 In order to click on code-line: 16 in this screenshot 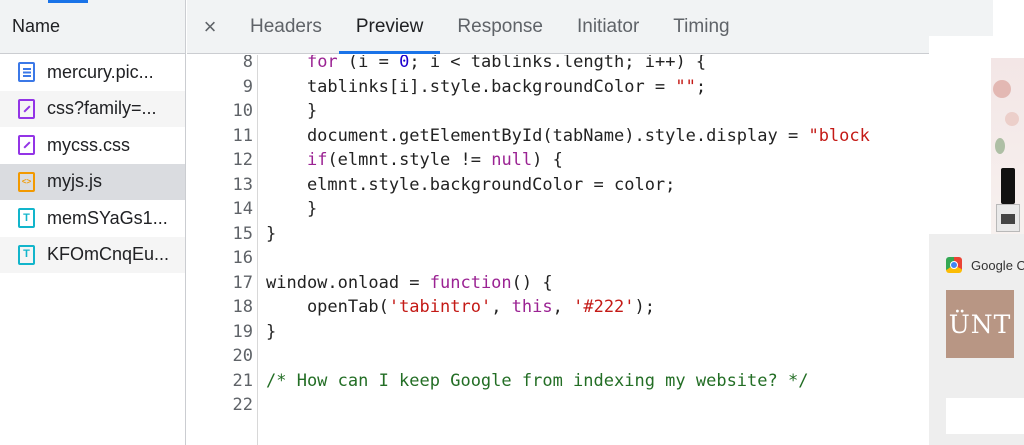, I will do `click(590, 258)`.